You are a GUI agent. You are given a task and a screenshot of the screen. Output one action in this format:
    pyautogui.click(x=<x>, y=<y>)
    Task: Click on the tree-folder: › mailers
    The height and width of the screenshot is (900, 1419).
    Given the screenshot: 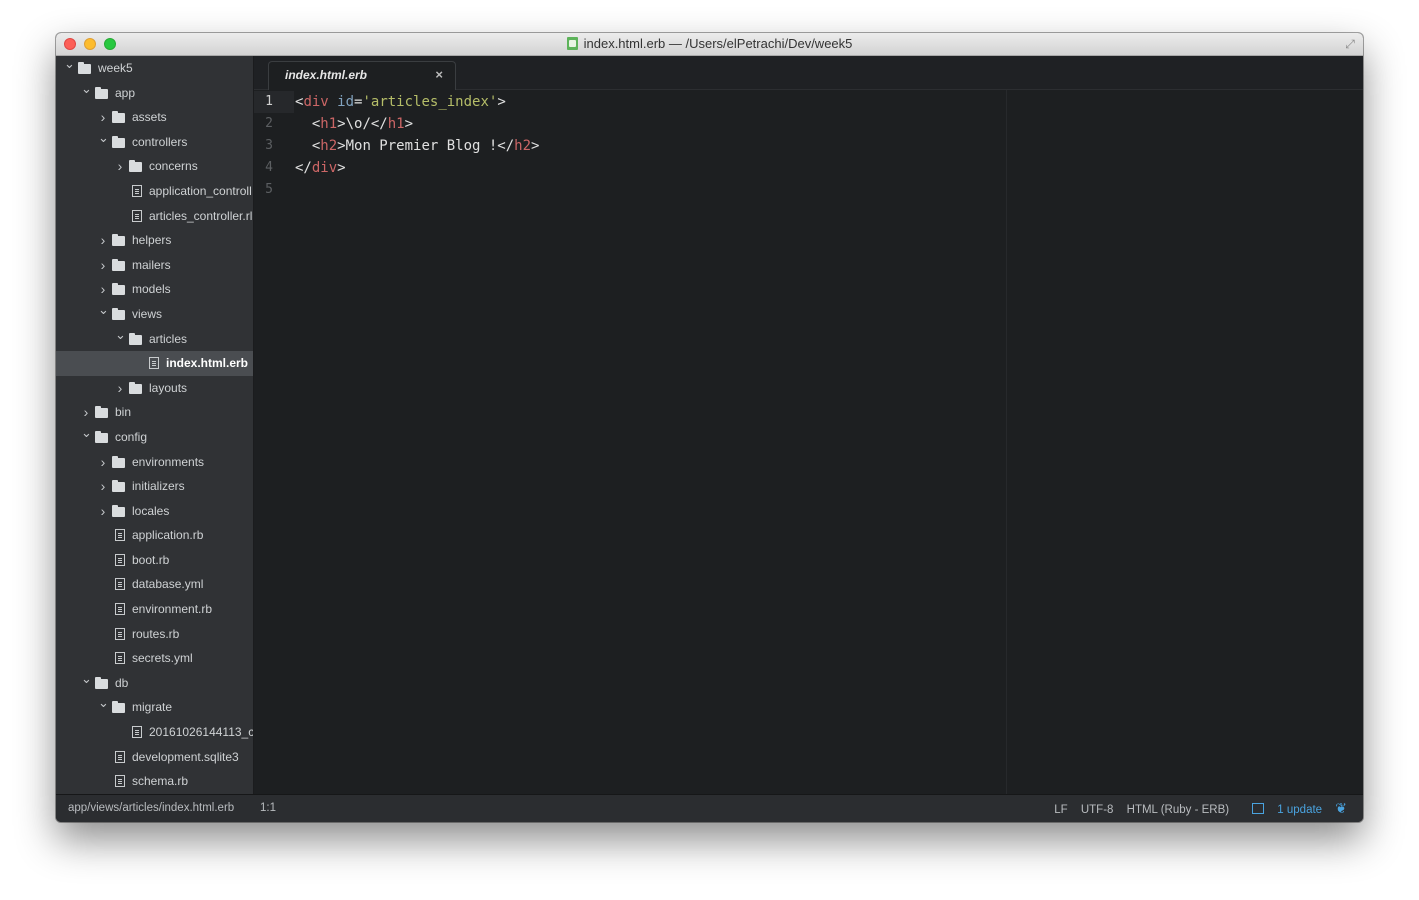 What is the action you would take?
    pyautogui.click(x=154, y=265)
    